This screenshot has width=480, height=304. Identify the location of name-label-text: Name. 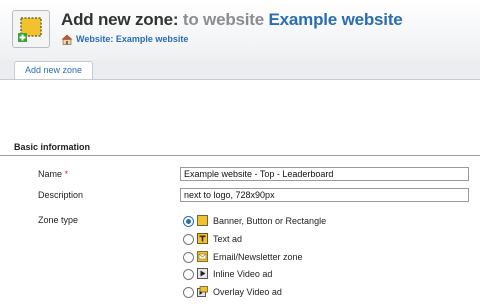
(50, 174).